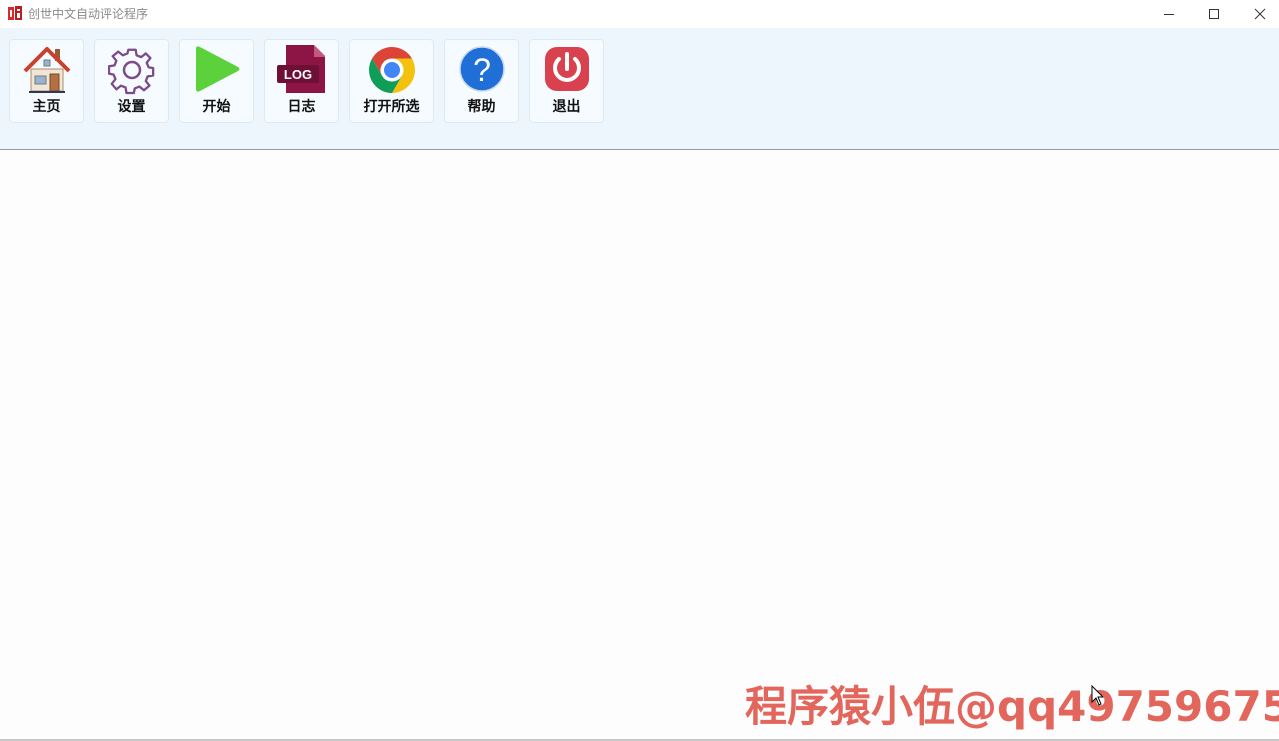  I want to click on close-button, so click(1258, 14).